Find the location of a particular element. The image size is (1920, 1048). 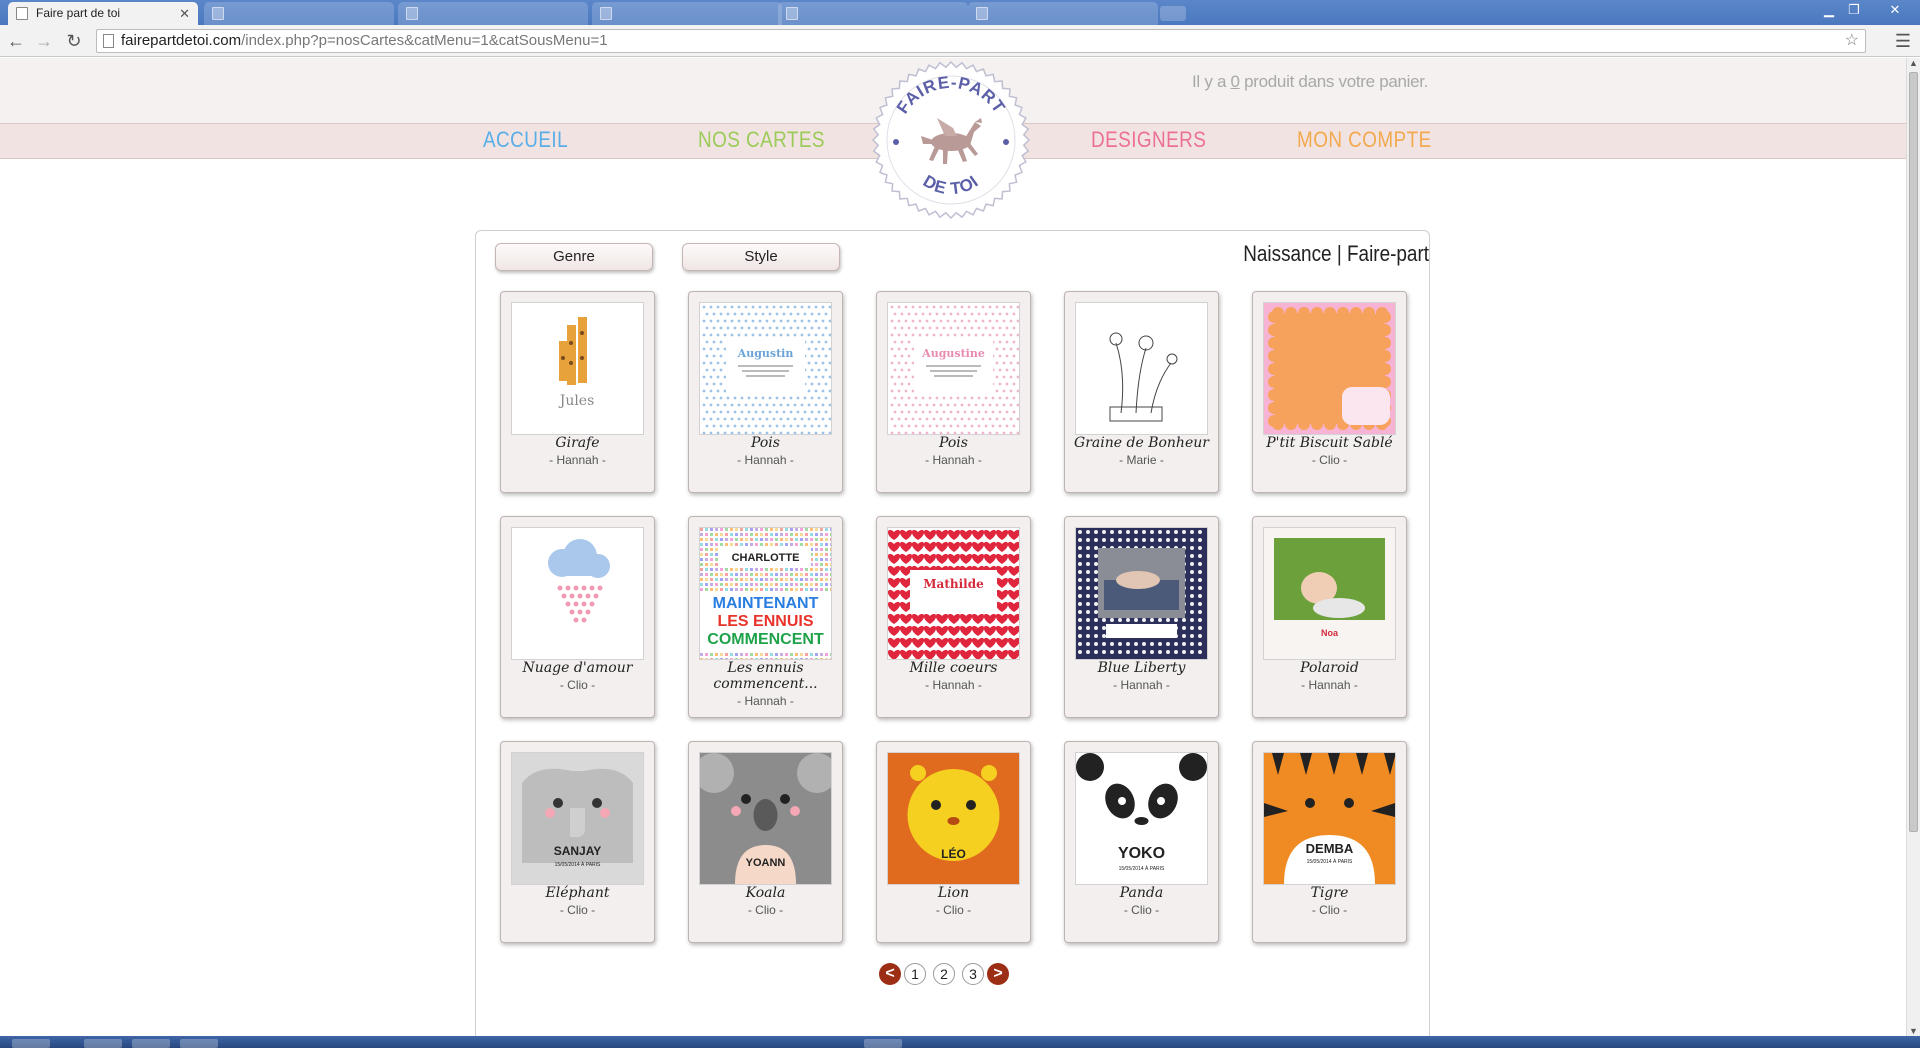

page-1-button: 1 is located at coordinates (915, 974).